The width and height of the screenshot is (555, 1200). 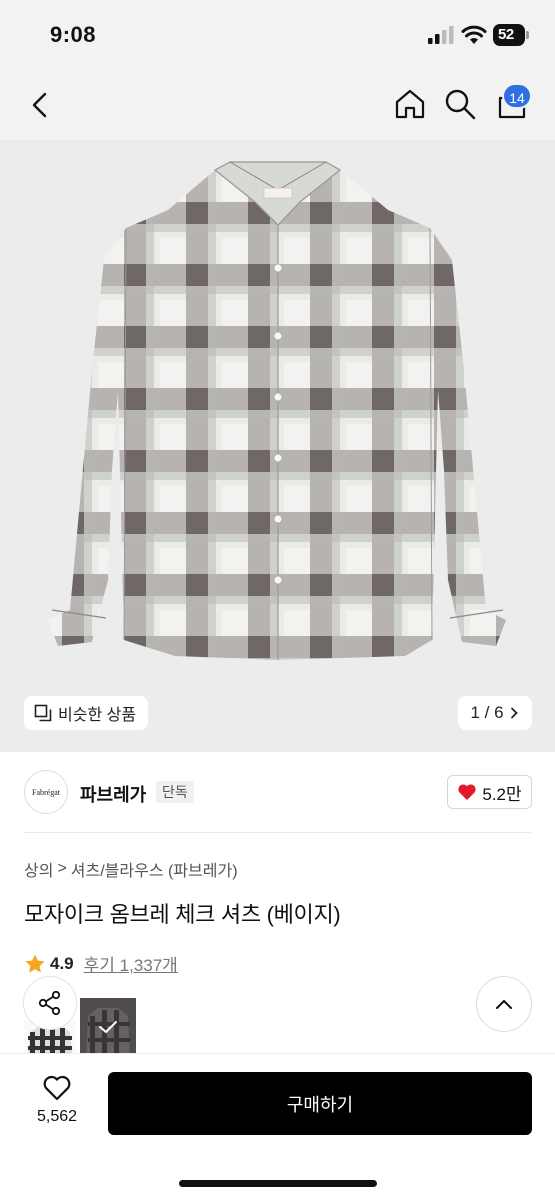 What do you see at coordinates (73, 34) in the screenshot?
I see `status-time: 9:08` at bounding box center [73, 34].